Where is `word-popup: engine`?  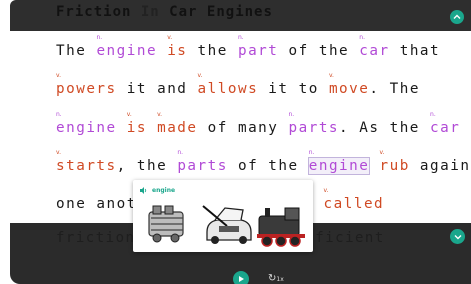
word-popup: engine is located at coordinates (223, 216).